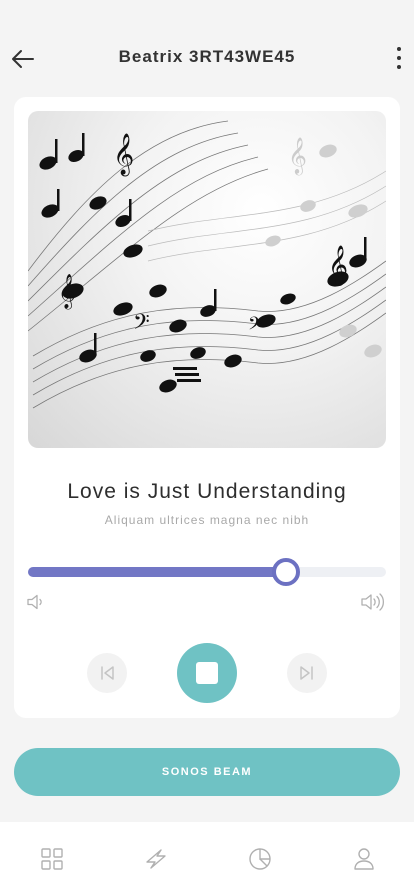  Describe the element at coordinates (207, 56) in the screenshot. I see `page-title: Beatrix 3RT43WE45` at that location.